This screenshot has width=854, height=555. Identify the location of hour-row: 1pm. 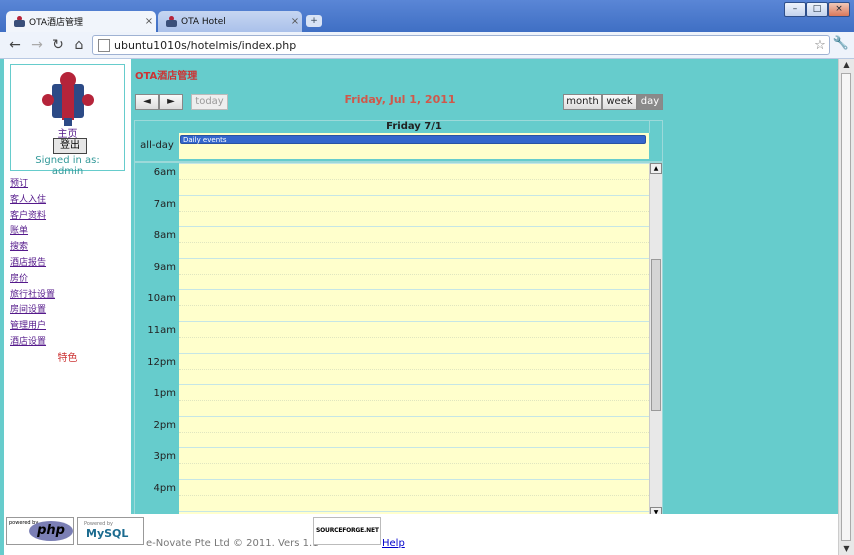
(392, 400).